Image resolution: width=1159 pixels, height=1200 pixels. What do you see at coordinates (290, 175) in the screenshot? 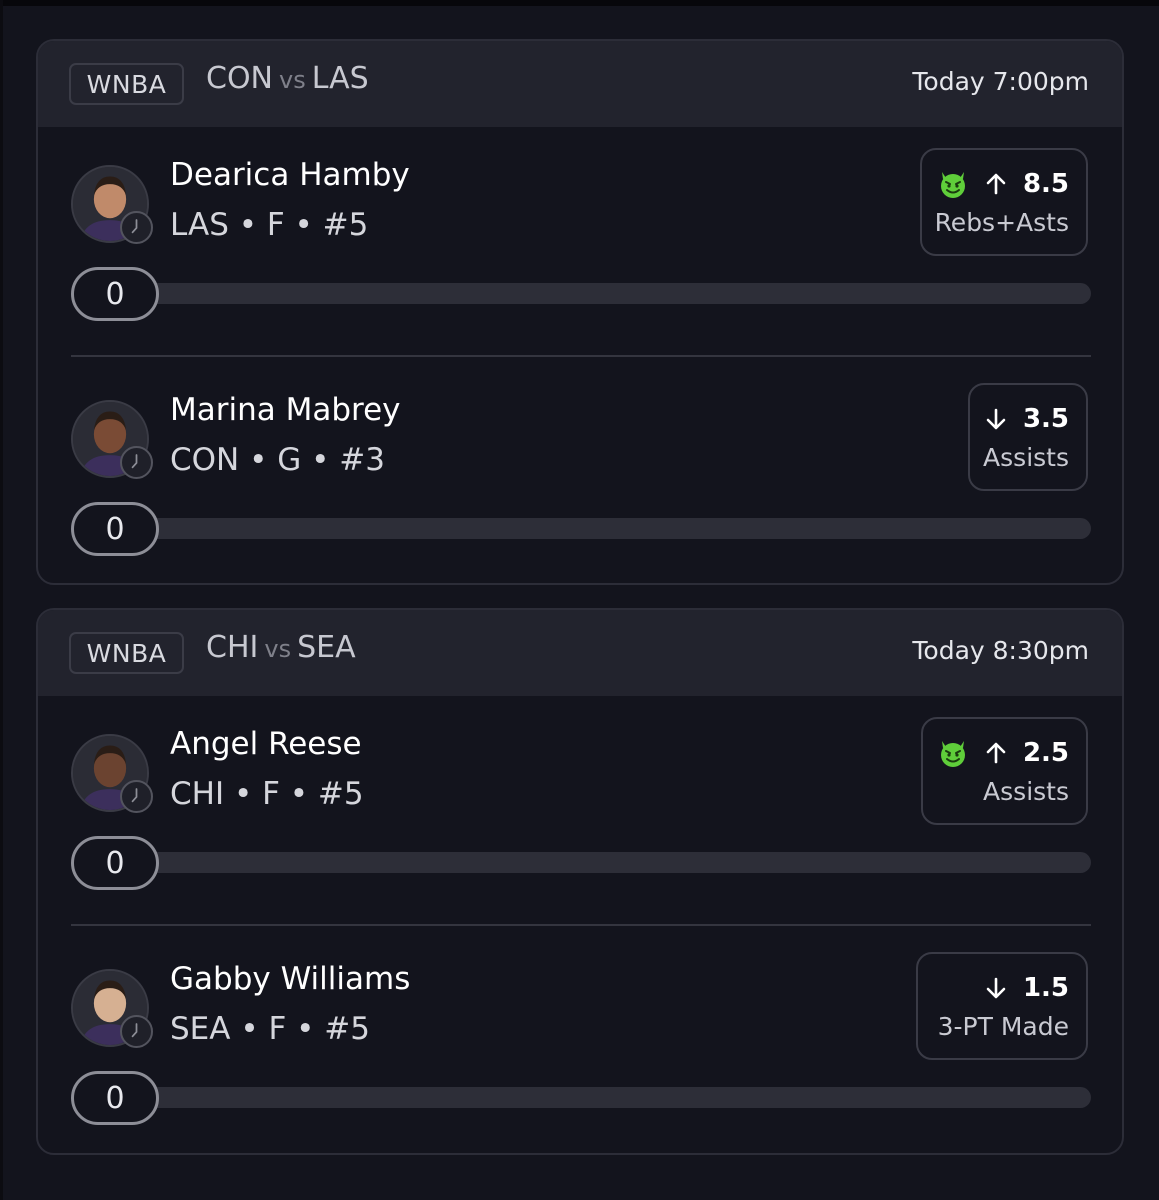
I see `player-name: Dearica Hamby` at bounding box center [290, 175].